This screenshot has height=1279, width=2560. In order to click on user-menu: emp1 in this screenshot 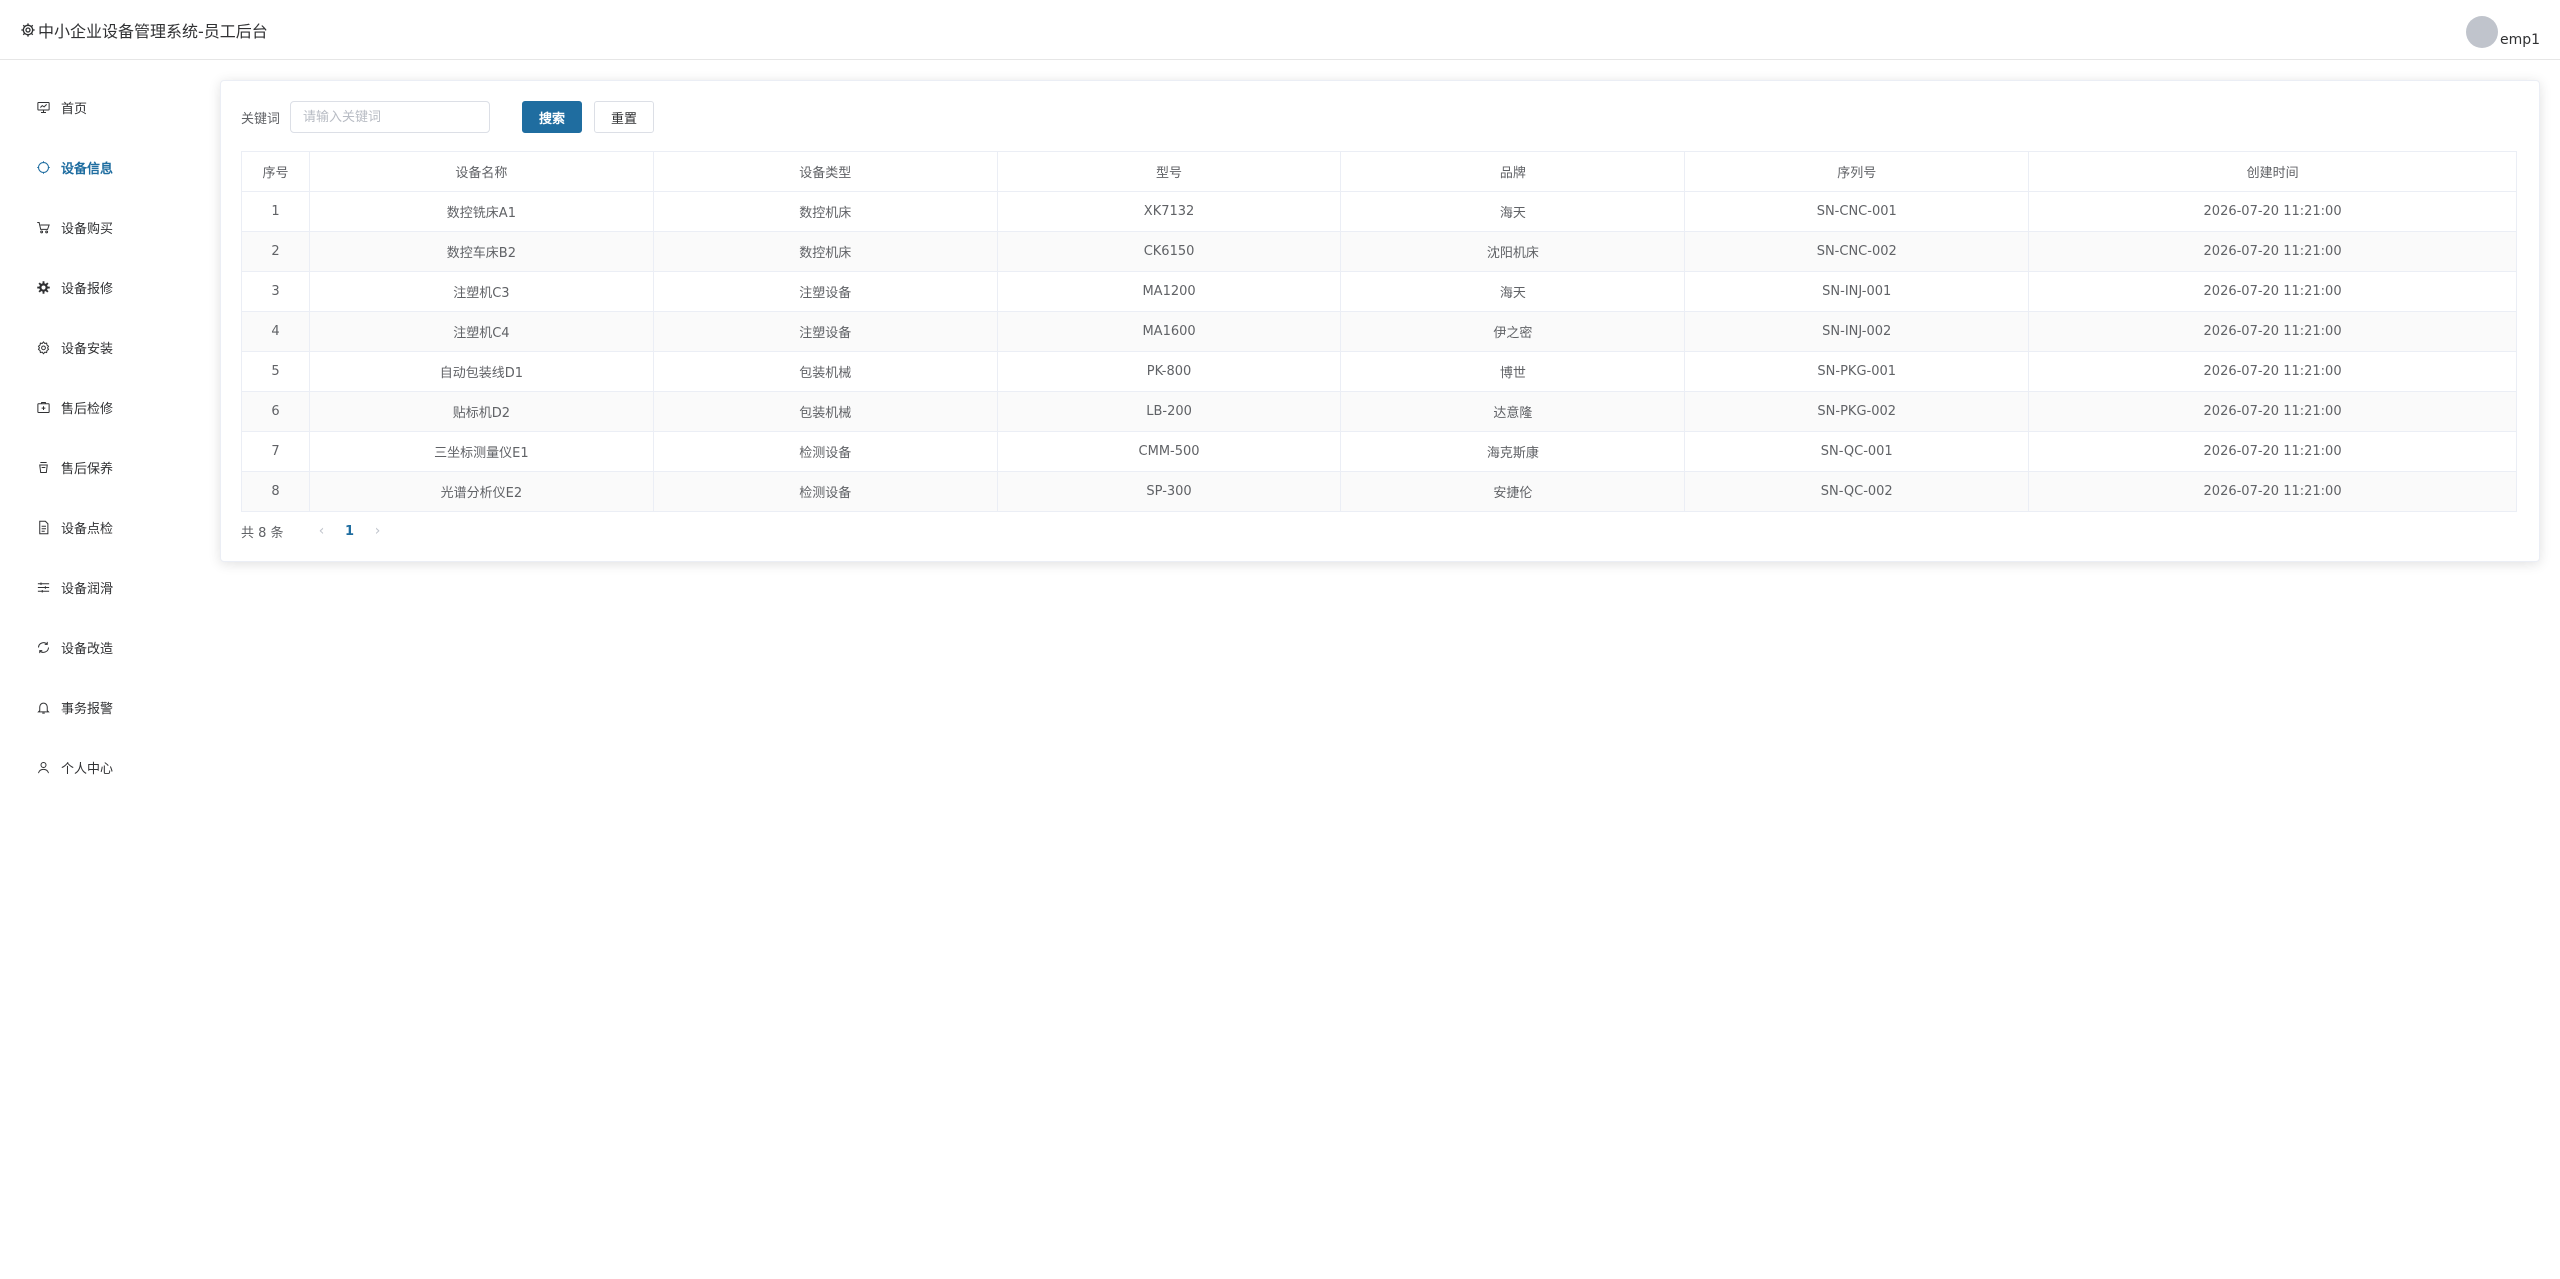, I will do `click(2502, 30)`.